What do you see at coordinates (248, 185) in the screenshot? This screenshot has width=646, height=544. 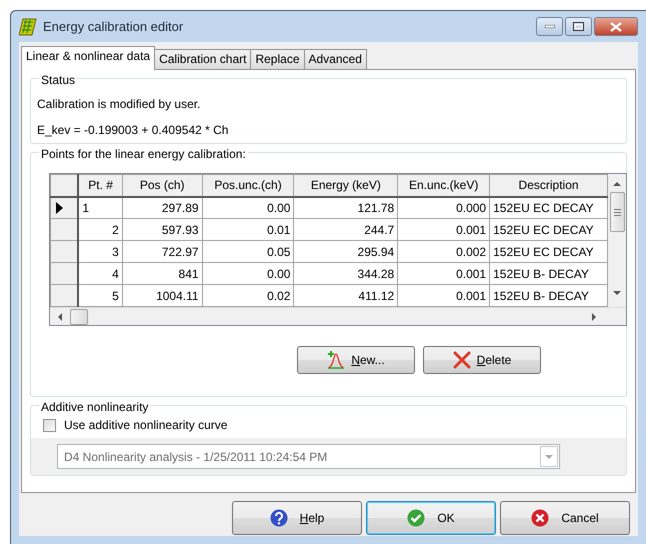 I see `column-header: Pos.unc.(ch)` at bounding box center [248, 185].